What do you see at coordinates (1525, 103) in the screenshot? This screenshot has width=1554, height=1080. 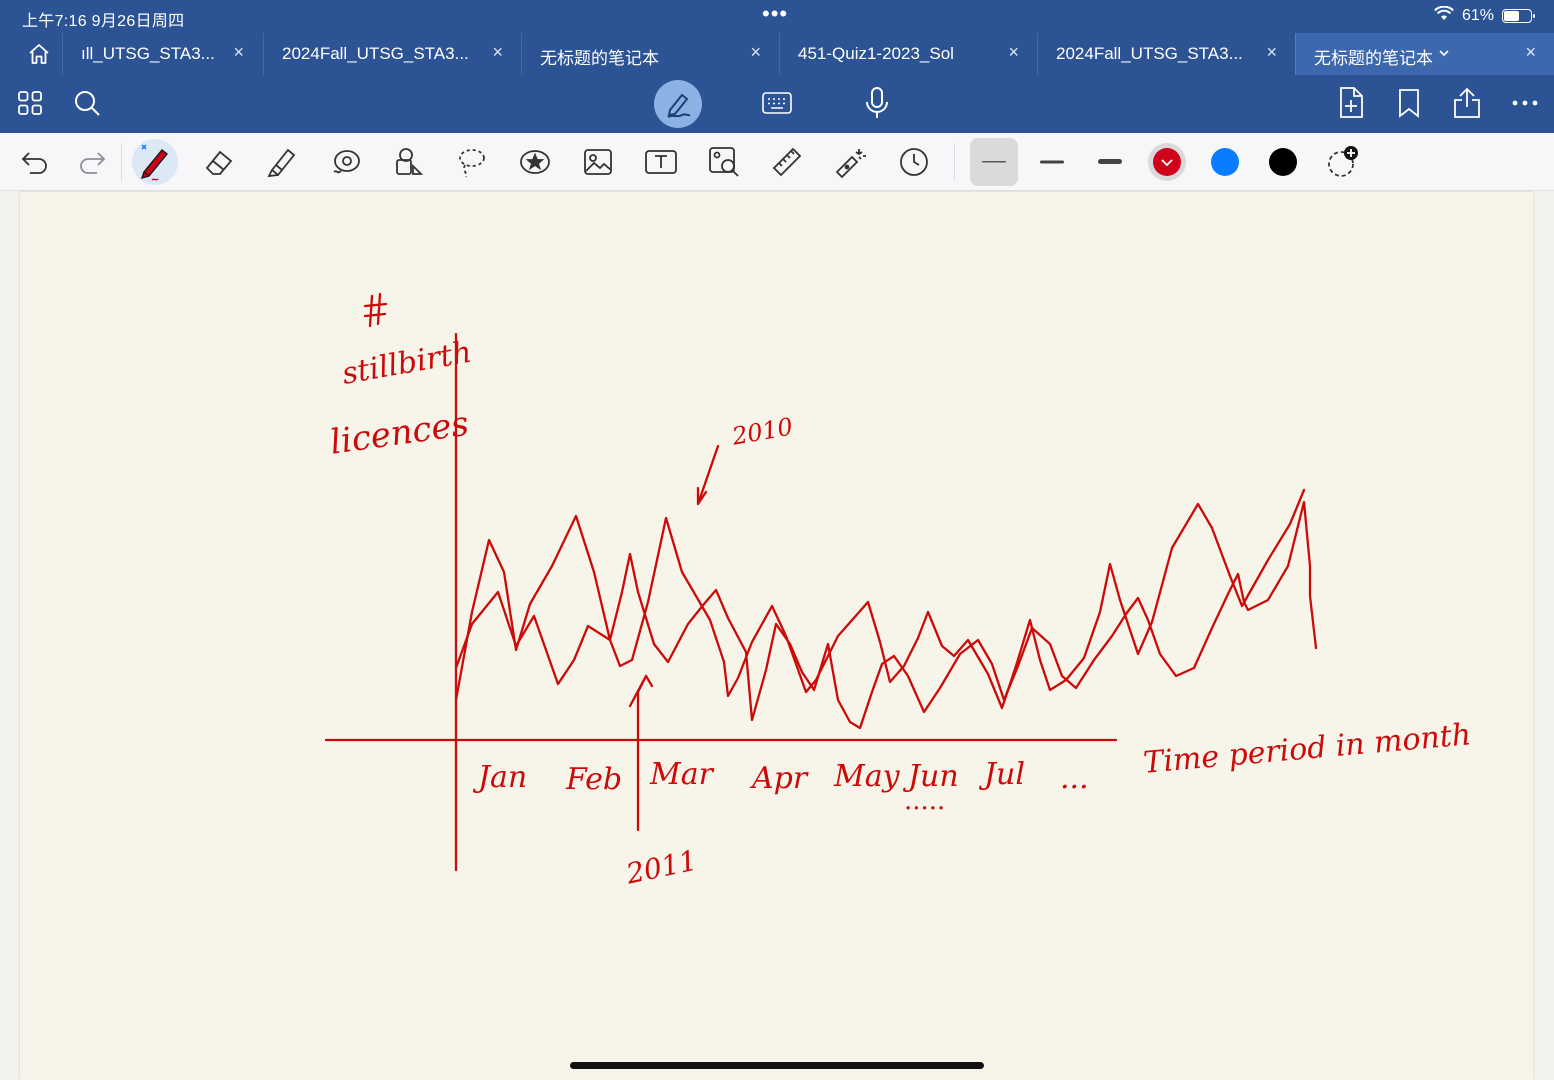 I see `more-icon` at bounding box center [1525, 103].